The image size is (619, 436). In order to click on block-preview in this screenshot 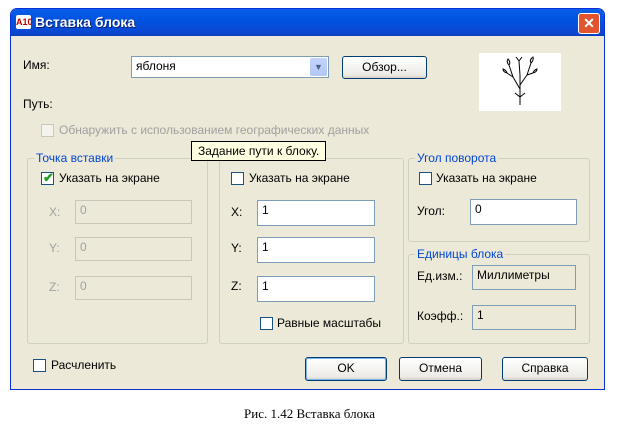, I will do `click(520, 82)`.